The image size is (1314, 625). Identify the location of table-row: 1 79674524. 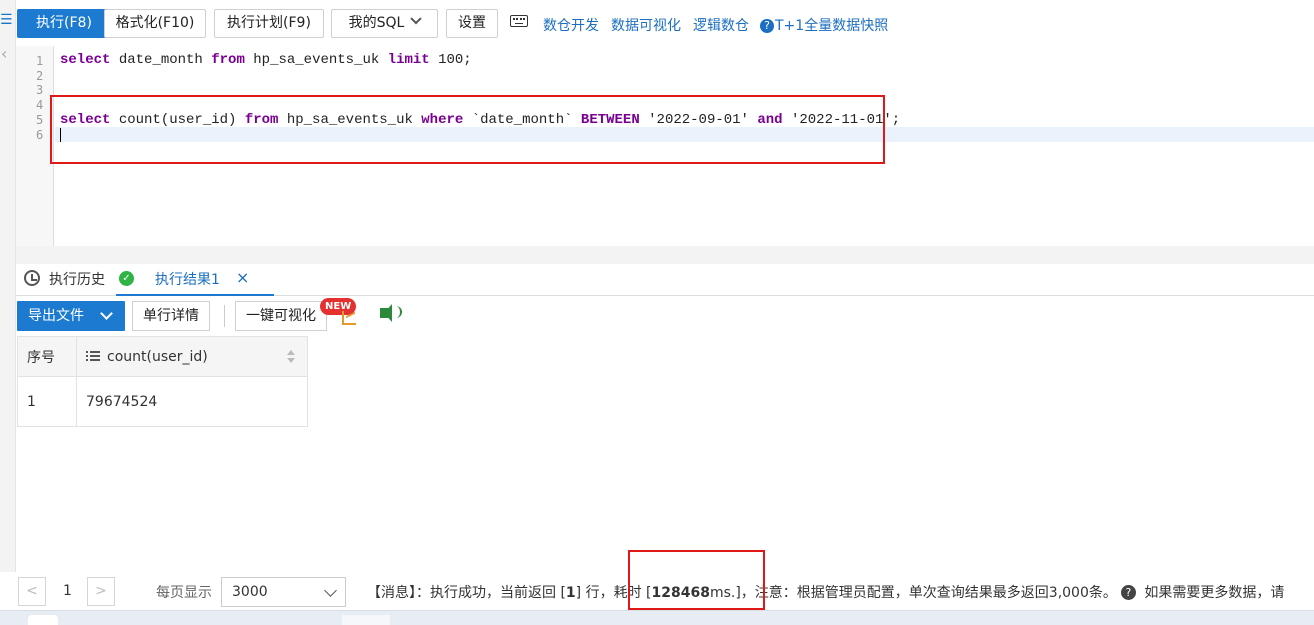
(162, 401).